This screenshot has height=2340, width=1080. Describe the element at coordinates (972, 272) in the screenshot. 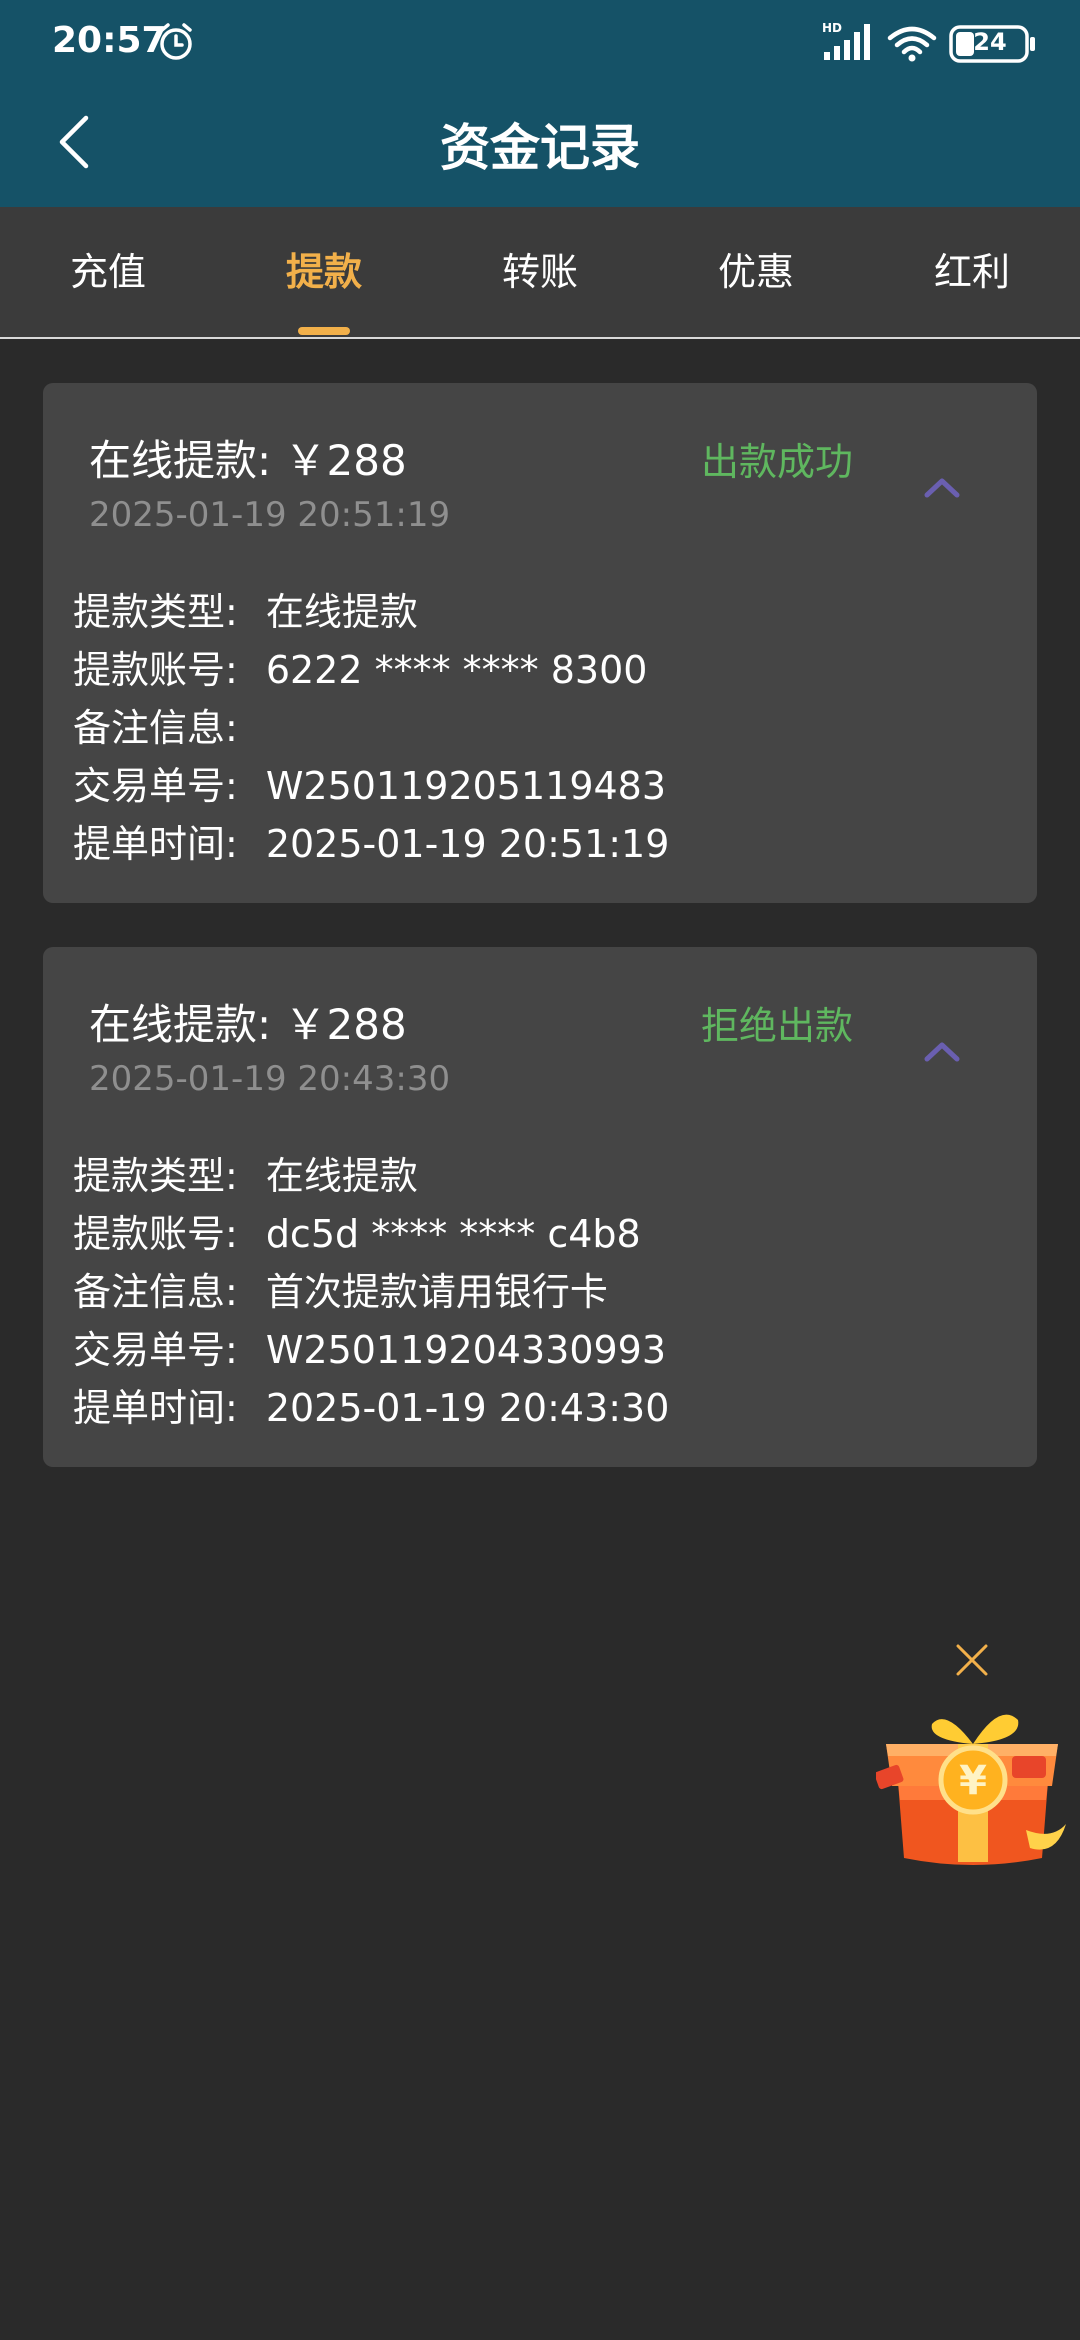

I see `tab-bonus: 红利` at that location.